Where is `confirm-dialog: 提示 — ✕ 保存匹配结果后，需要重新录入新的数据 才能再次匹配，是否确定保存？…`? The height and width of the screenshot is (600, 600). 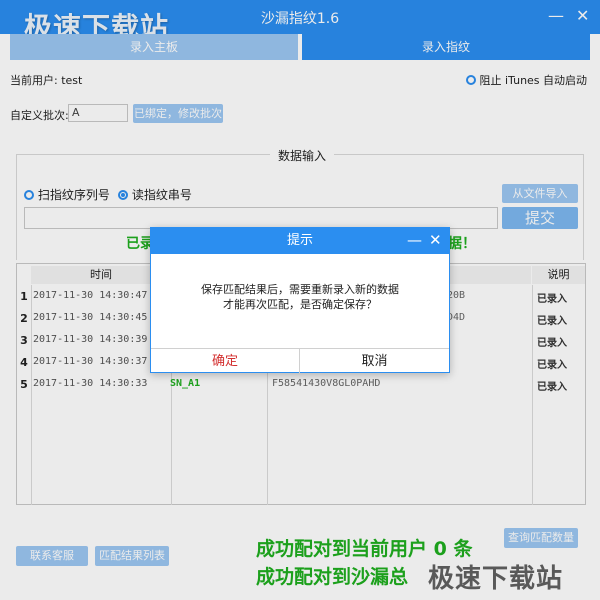 confirm-dialog: 提示 — ✕ 保存匹配结果后，需要重新录入新的数据 才能再次匹配，是否确定保存？… is located at coordinates (300, 300).